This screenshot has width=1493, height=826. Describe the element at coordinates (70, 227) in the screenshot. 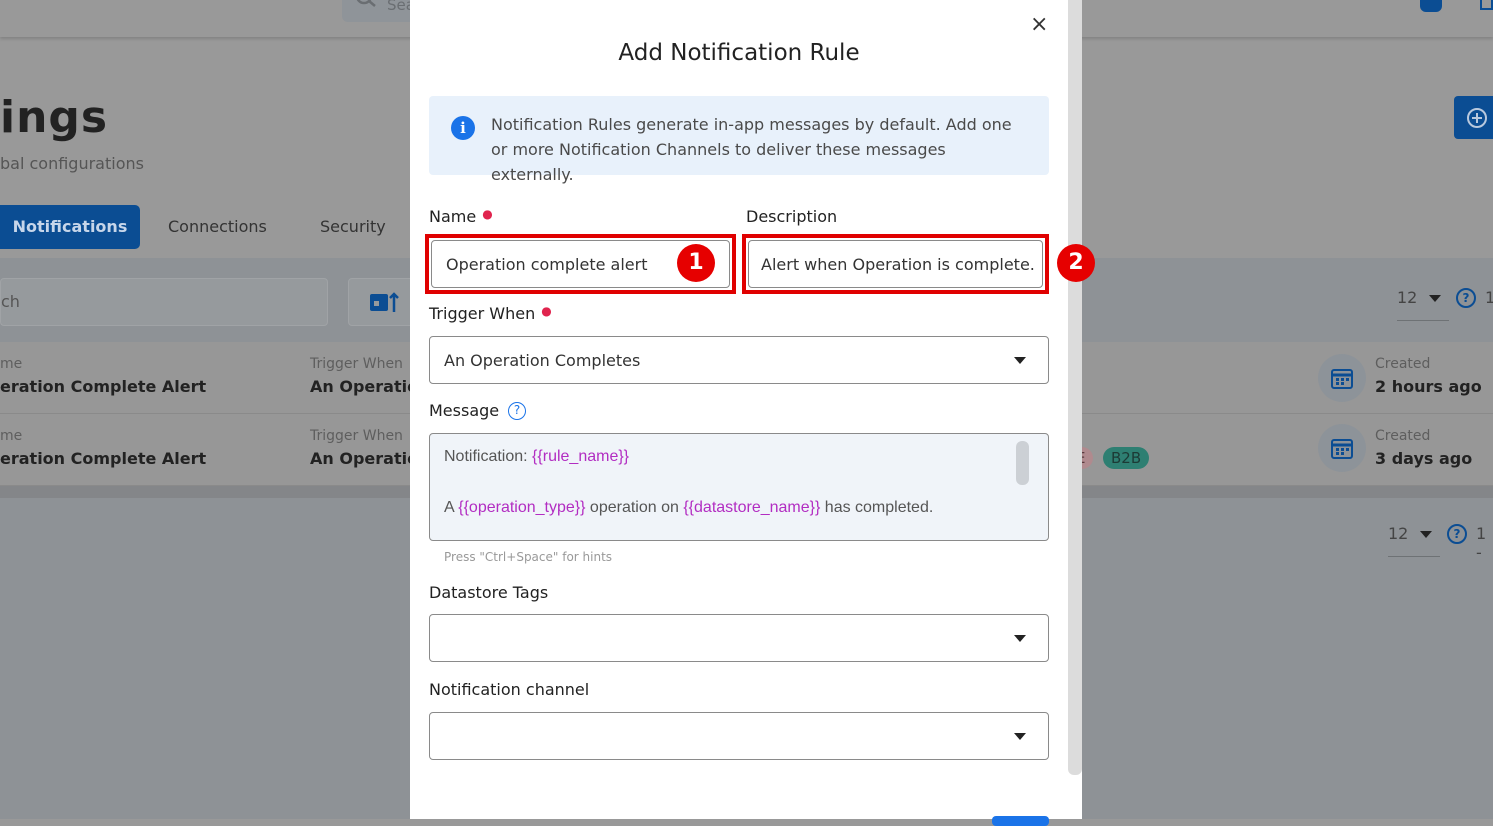

I see `tab-notifications: Notifications` at that location.